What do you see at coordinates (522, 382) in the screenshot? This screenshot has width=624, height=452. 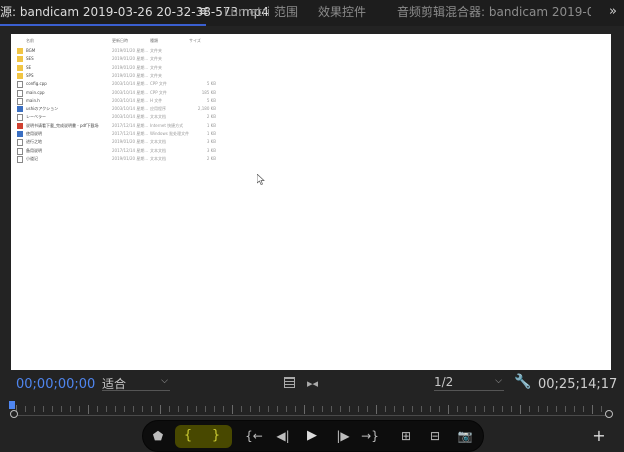 I see `settings-wrench-icon: 🔧` at bounding box center [522, 382].